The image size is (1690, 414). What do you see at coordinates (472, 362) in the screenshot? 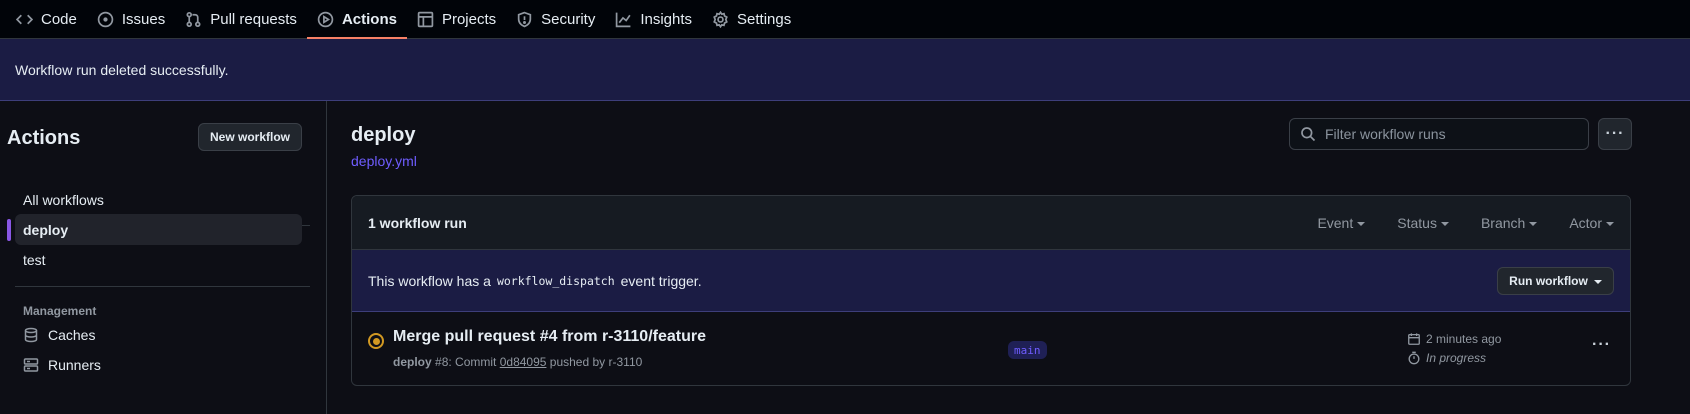
I see `run-commit-prefix: : Commit` at bounding box center [472, 362].